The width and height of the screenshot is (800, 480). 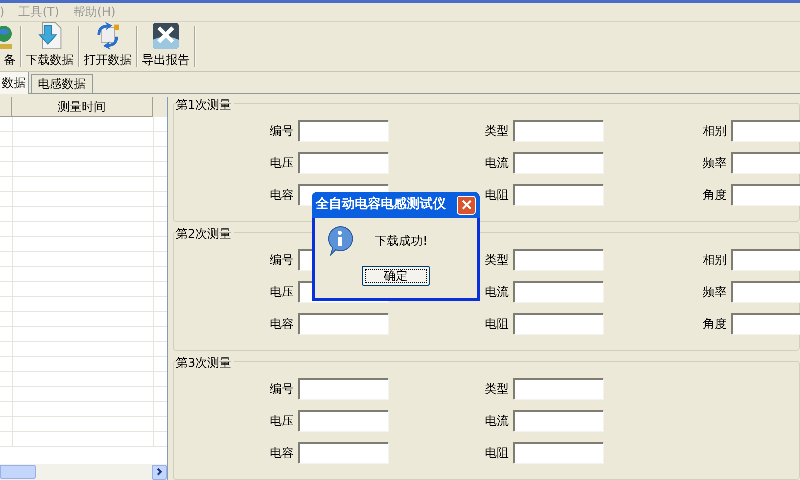 What do you see at coordinates (381, 205) in the screenshot?
I see `dialog-title: 全自动电容电感测试仪` at bounding box center [381, 205].